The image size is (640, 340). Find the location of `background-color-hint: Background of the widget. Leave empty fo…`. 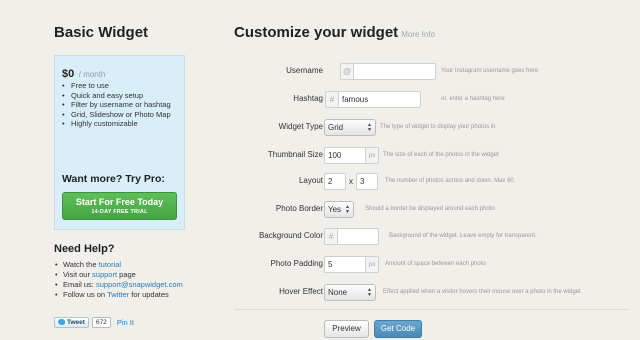

background-color-hint: Background of the widget. Leave empty fo… is located at coordinates (463, 236).